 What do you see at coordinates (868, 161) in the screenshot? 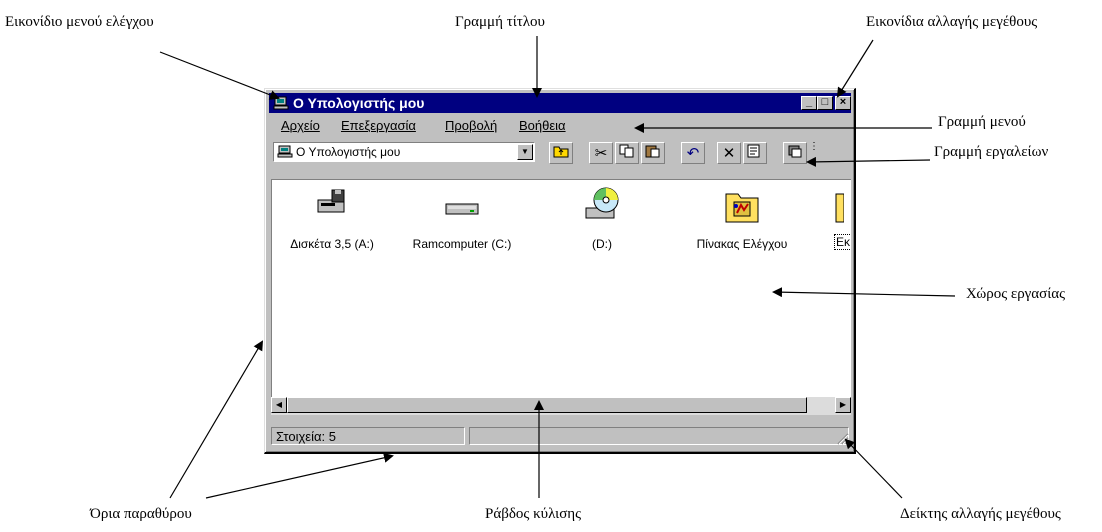
I see `arrow-toolbar` at bounding box center [868, 161].